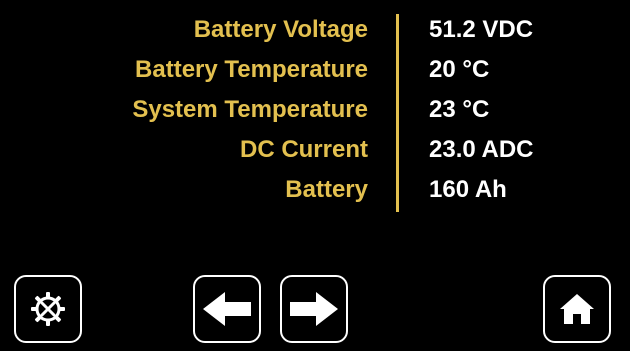 The height and width of the screenshot is (351, 630). I want to click on settings-button, so click(48, 309).